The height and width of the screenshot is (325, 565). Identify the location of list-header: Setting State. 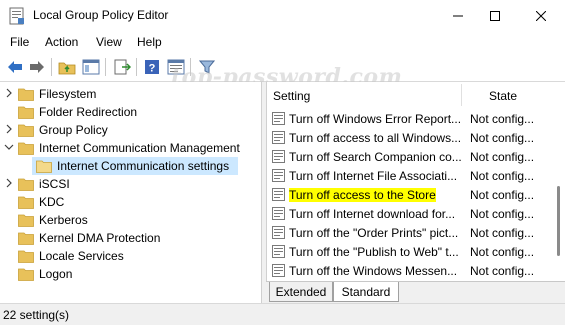
(409, 95).